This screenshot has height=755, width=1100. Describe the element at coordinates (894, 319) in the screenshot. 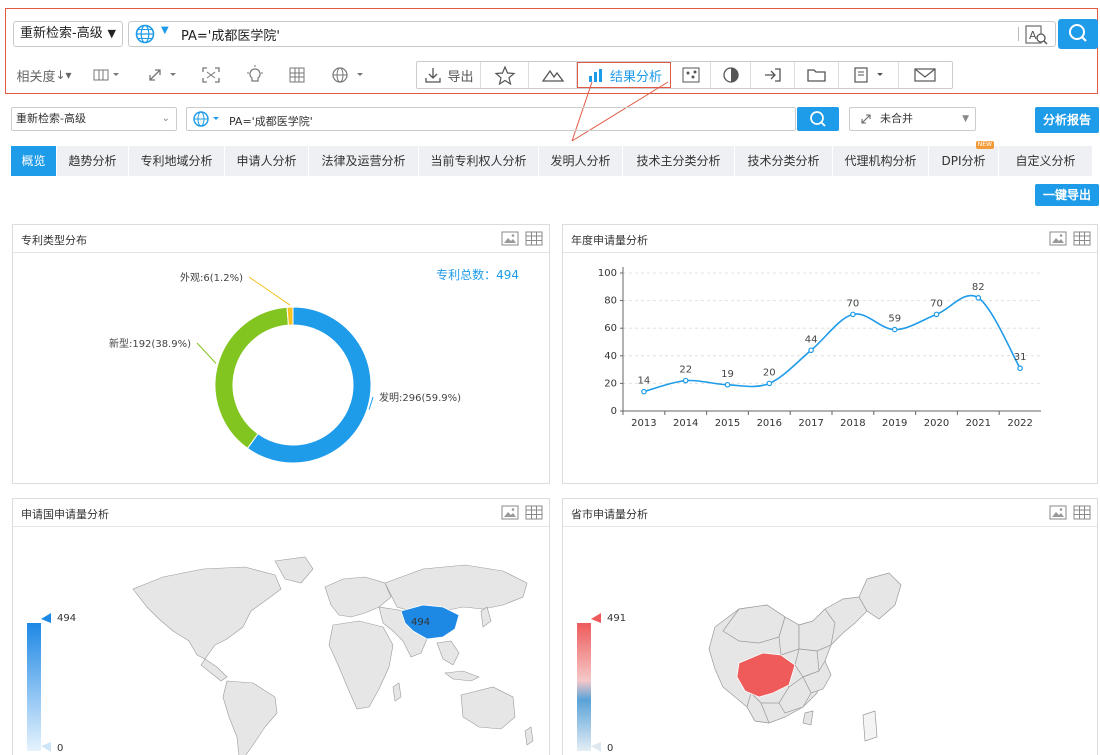

I see `data-label: 59` at that location.